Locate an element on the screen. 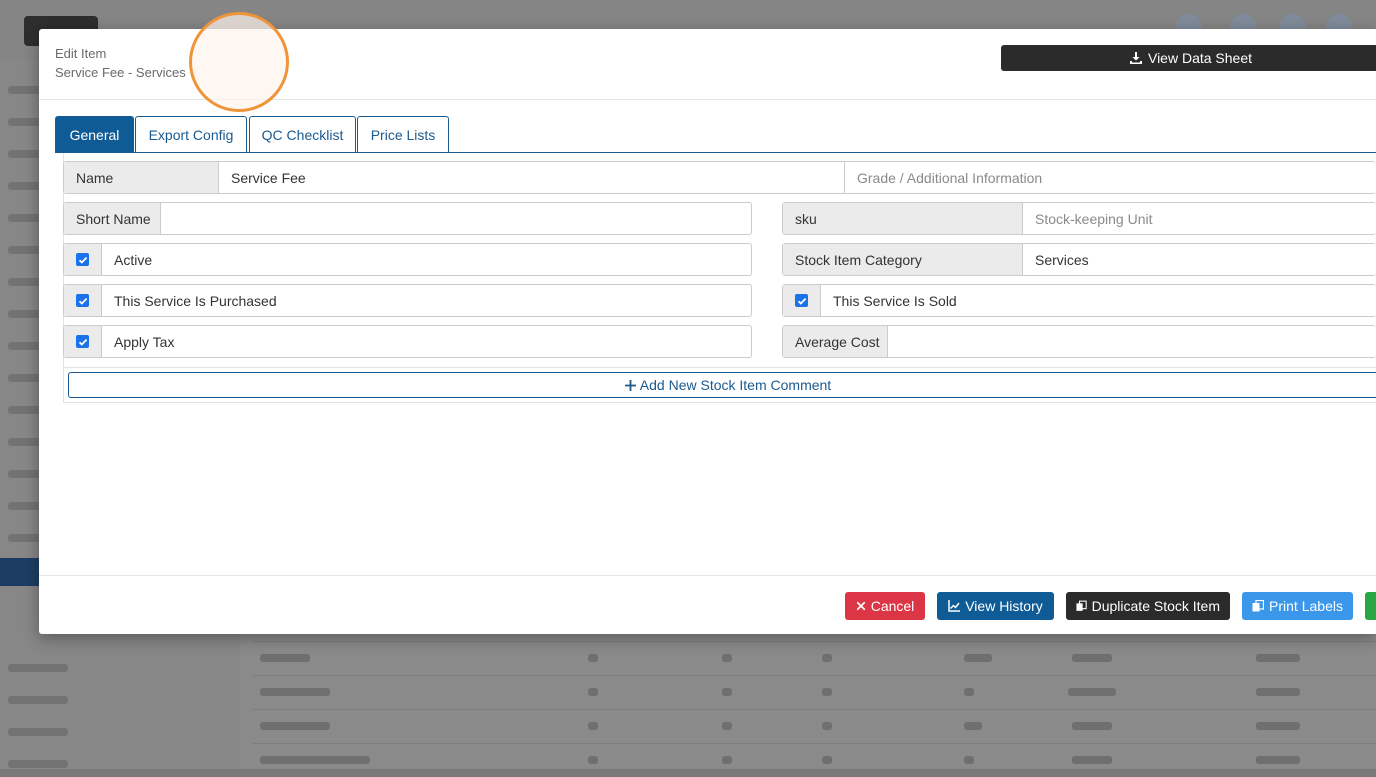 The image size is (1376, 777). short-name-input is located at coordinates (456, 218).